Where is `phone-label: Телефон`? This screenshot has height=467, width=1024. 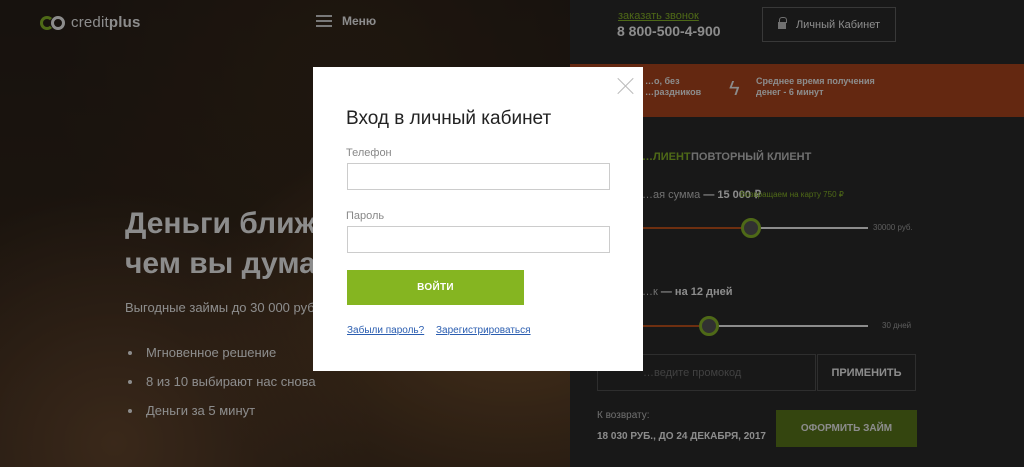
phone-label: Телефон is located at coordinates (369, 153).